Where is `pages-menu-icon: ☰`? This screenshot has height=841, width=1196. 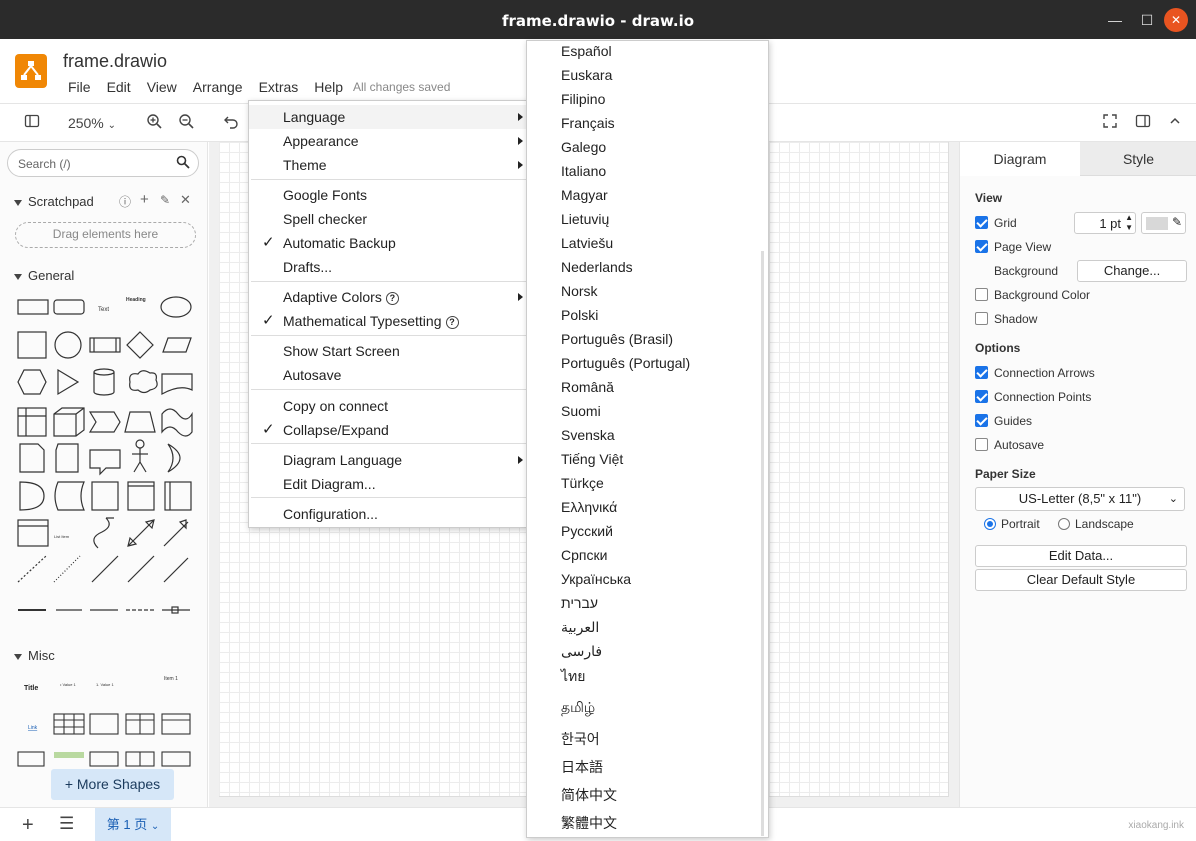 pages-menu-icon: ☰ is located at coordinates (66, 824).